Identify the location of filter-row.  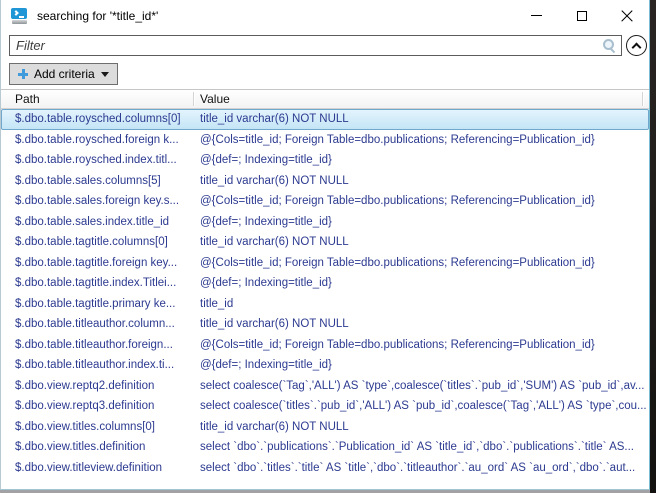
(325, 44).